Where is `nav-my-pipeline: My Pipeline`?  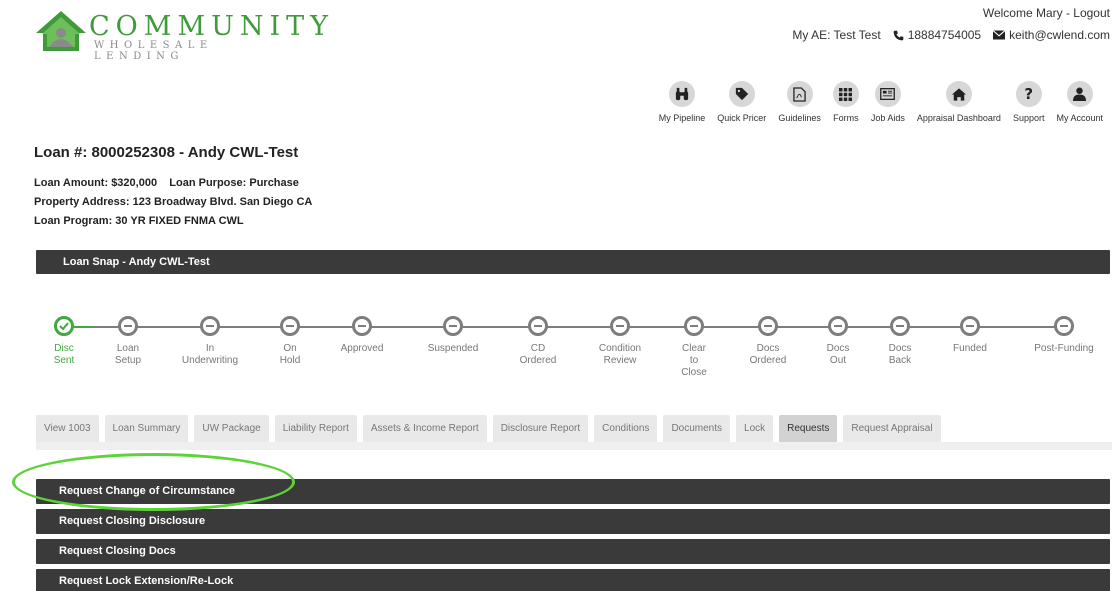
nav-my-pipeline: My Pipeline is located at coordinates (682, 102).